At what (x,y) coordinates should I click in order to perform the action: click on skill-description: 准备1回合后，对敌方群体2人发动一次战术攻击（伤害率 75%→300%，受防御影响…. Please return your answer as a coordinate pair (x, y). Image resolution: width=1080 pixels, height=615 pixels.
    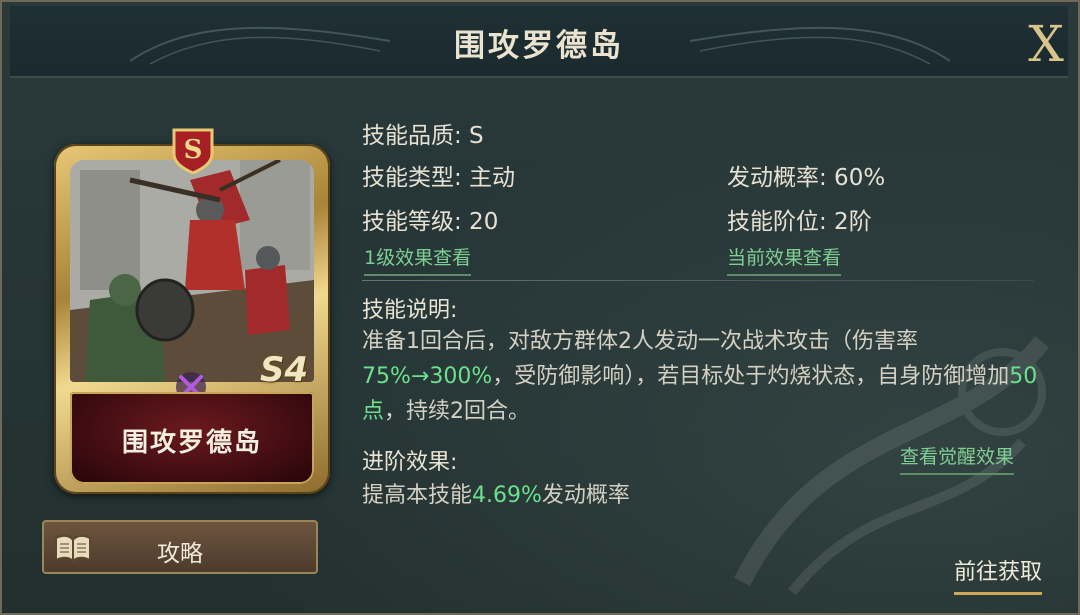
    Looking at the image, I should click on (702, 376).